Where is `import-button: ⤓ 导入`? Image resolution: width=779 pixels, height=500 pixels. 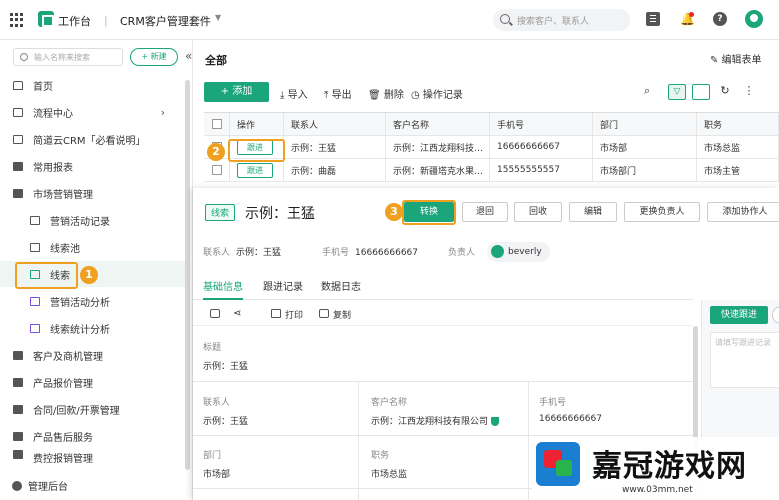 import-button: ⤓ 导入 is located at coordinates (294, 93).